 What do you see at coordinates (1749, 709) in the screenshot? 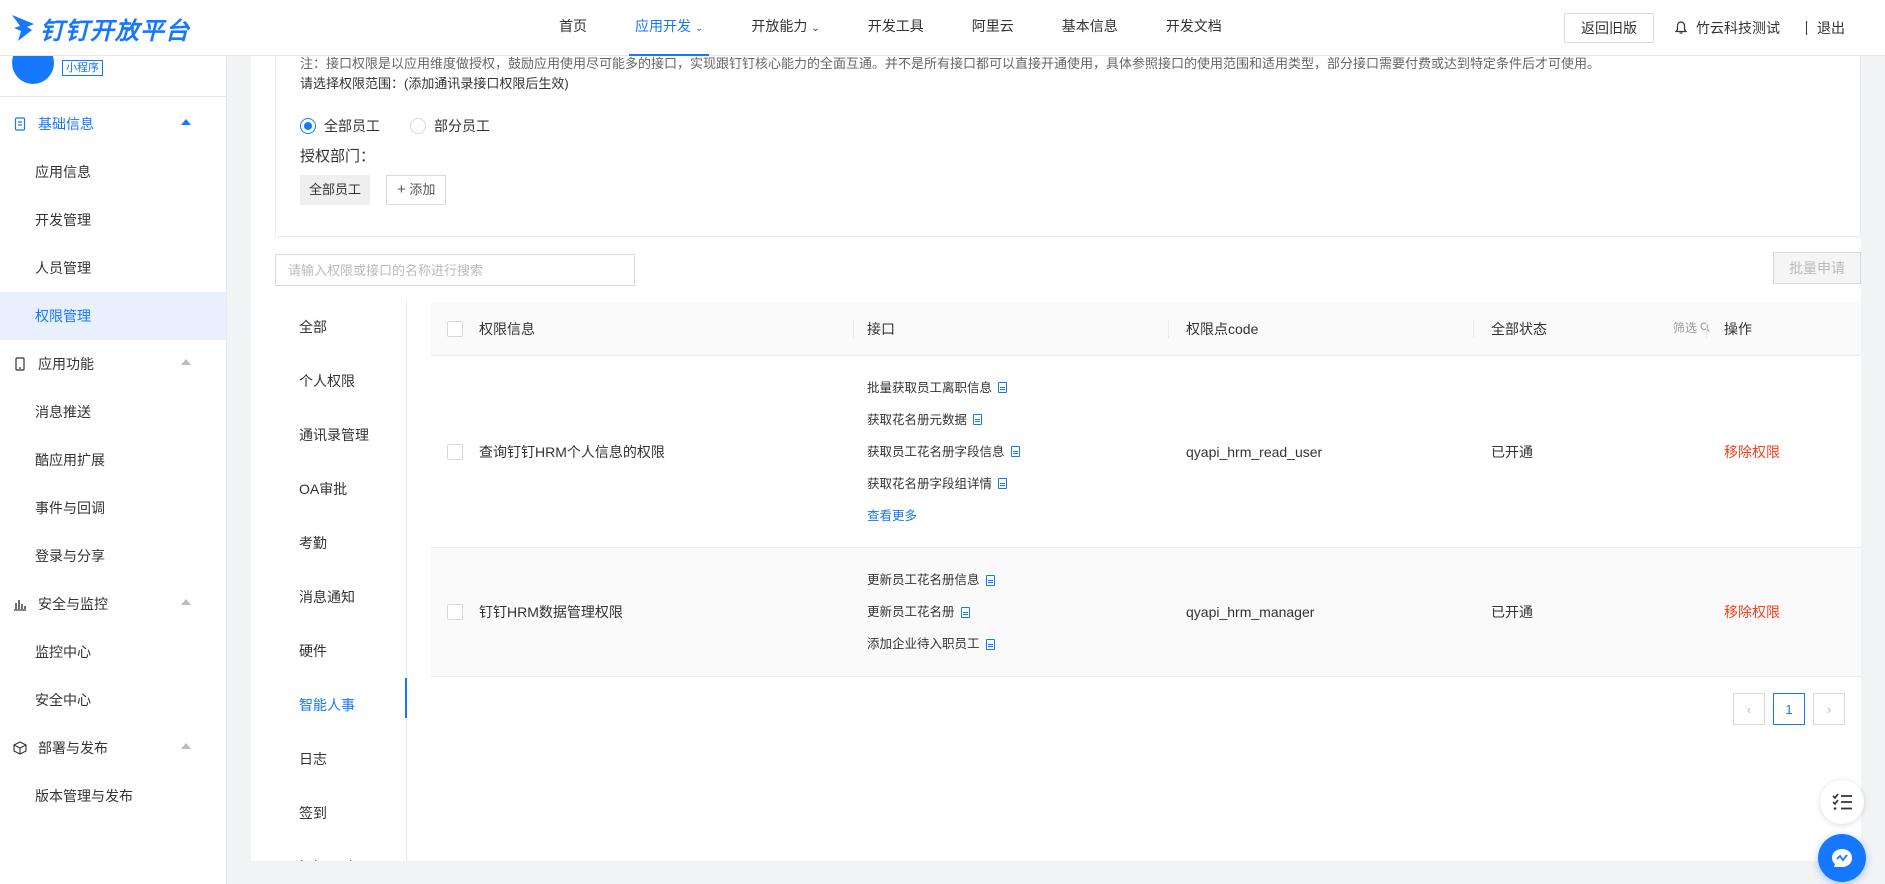
I see `prev-page-button: ‹` at bounding box center [1749, 709].